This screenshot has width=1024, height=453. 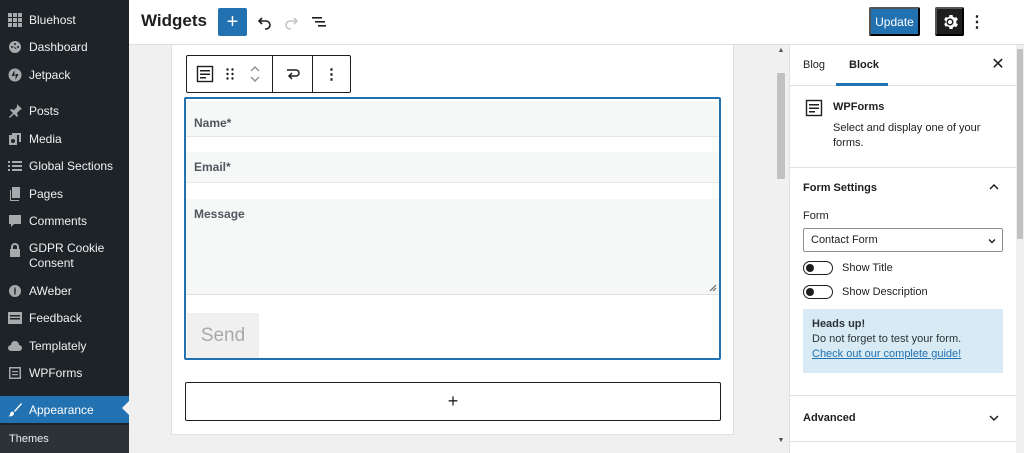 What do you see at coordinates (58, 47) in the screenshot?
I see `sidebar-item-label: Dashboard` at bounding box center [58, 47].